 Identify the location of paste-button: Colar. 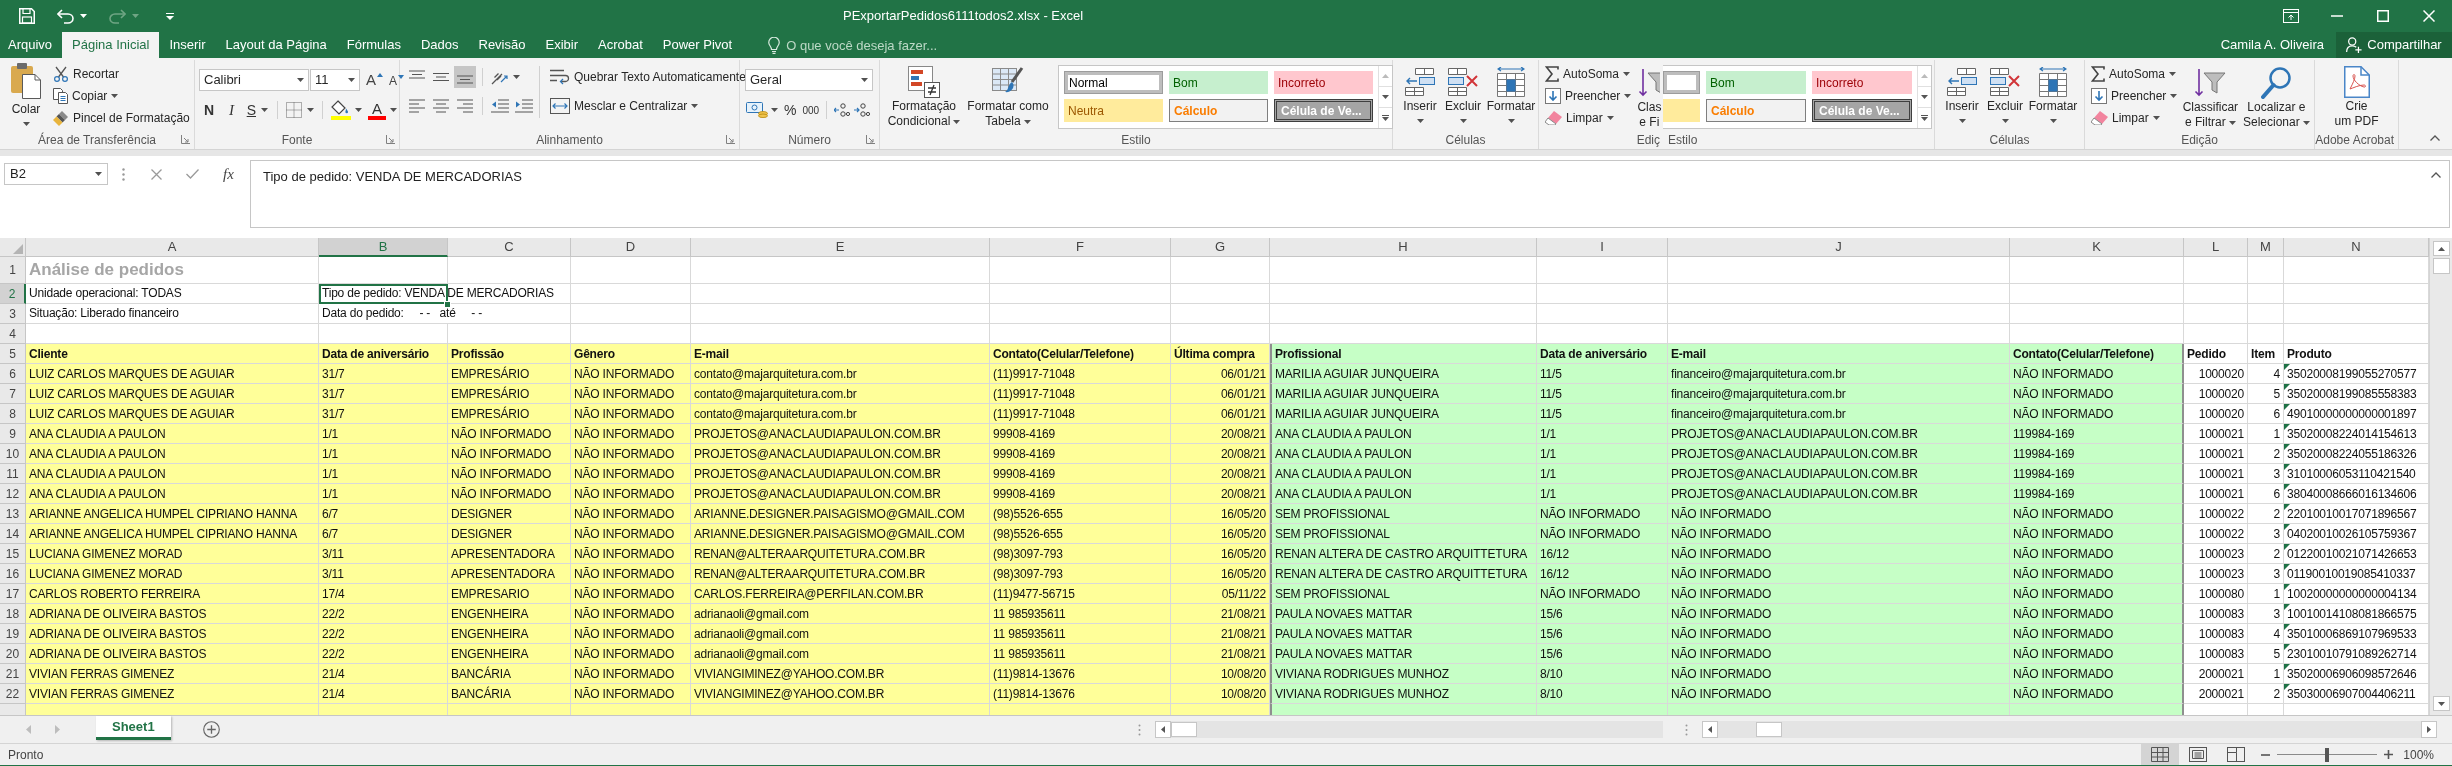
(26, 96).